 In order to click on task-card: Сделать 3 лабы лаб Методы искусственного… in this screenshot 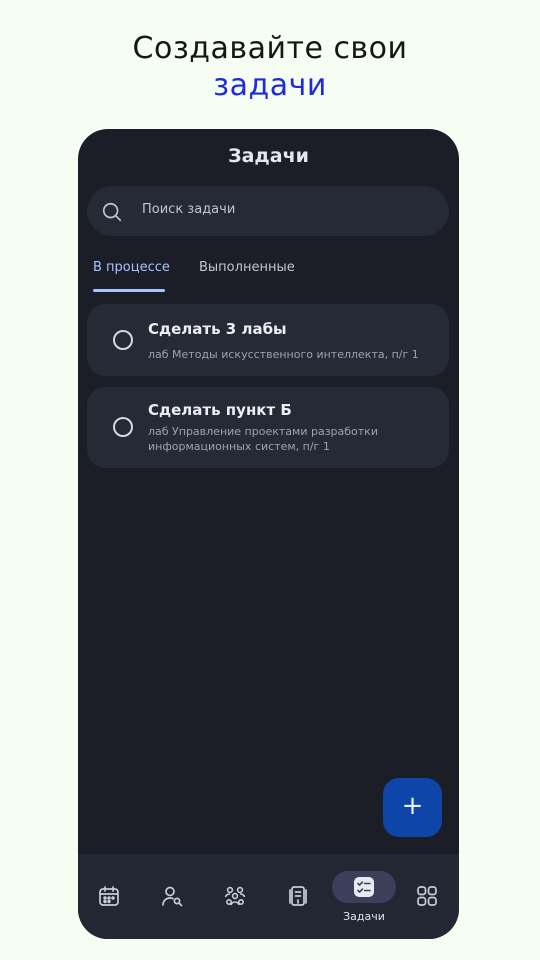, I will do `click(268, 340)`.